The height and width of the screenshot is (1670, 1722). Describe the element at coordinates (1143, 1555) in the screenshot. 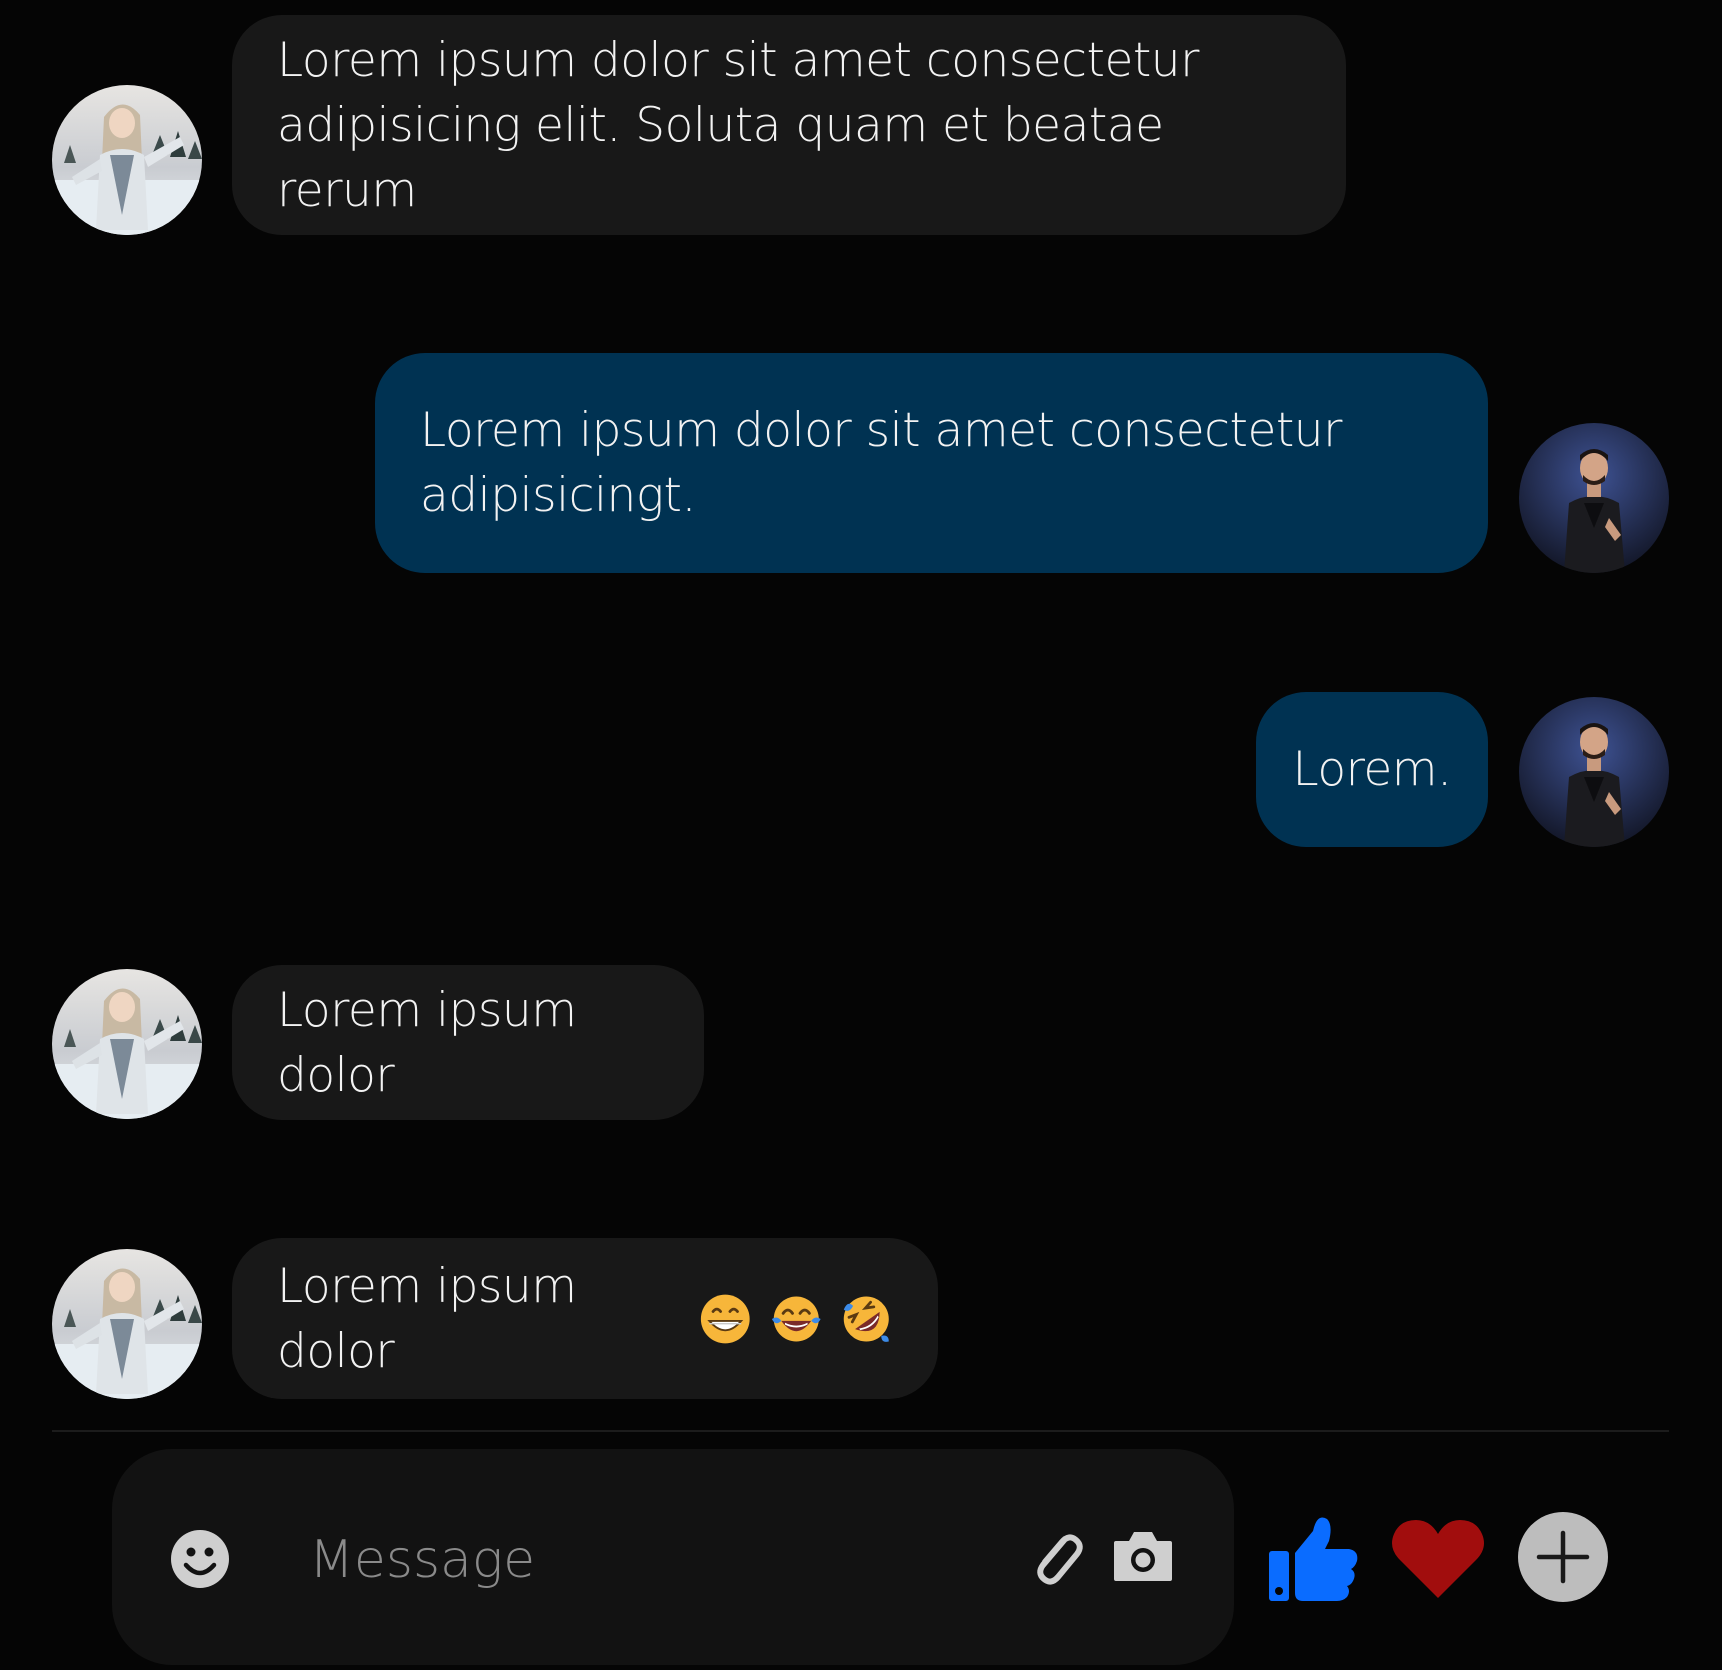

I see `camera-icon` at that location.